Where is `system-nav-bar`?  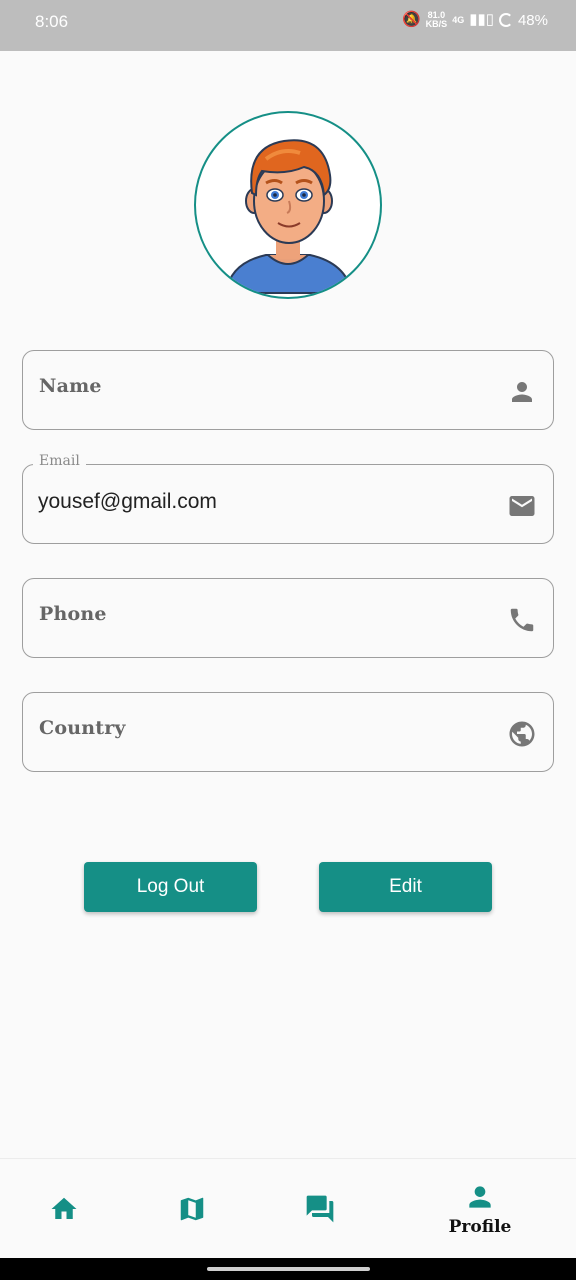
system-nav-bar is located at coordinates (288, 1269).